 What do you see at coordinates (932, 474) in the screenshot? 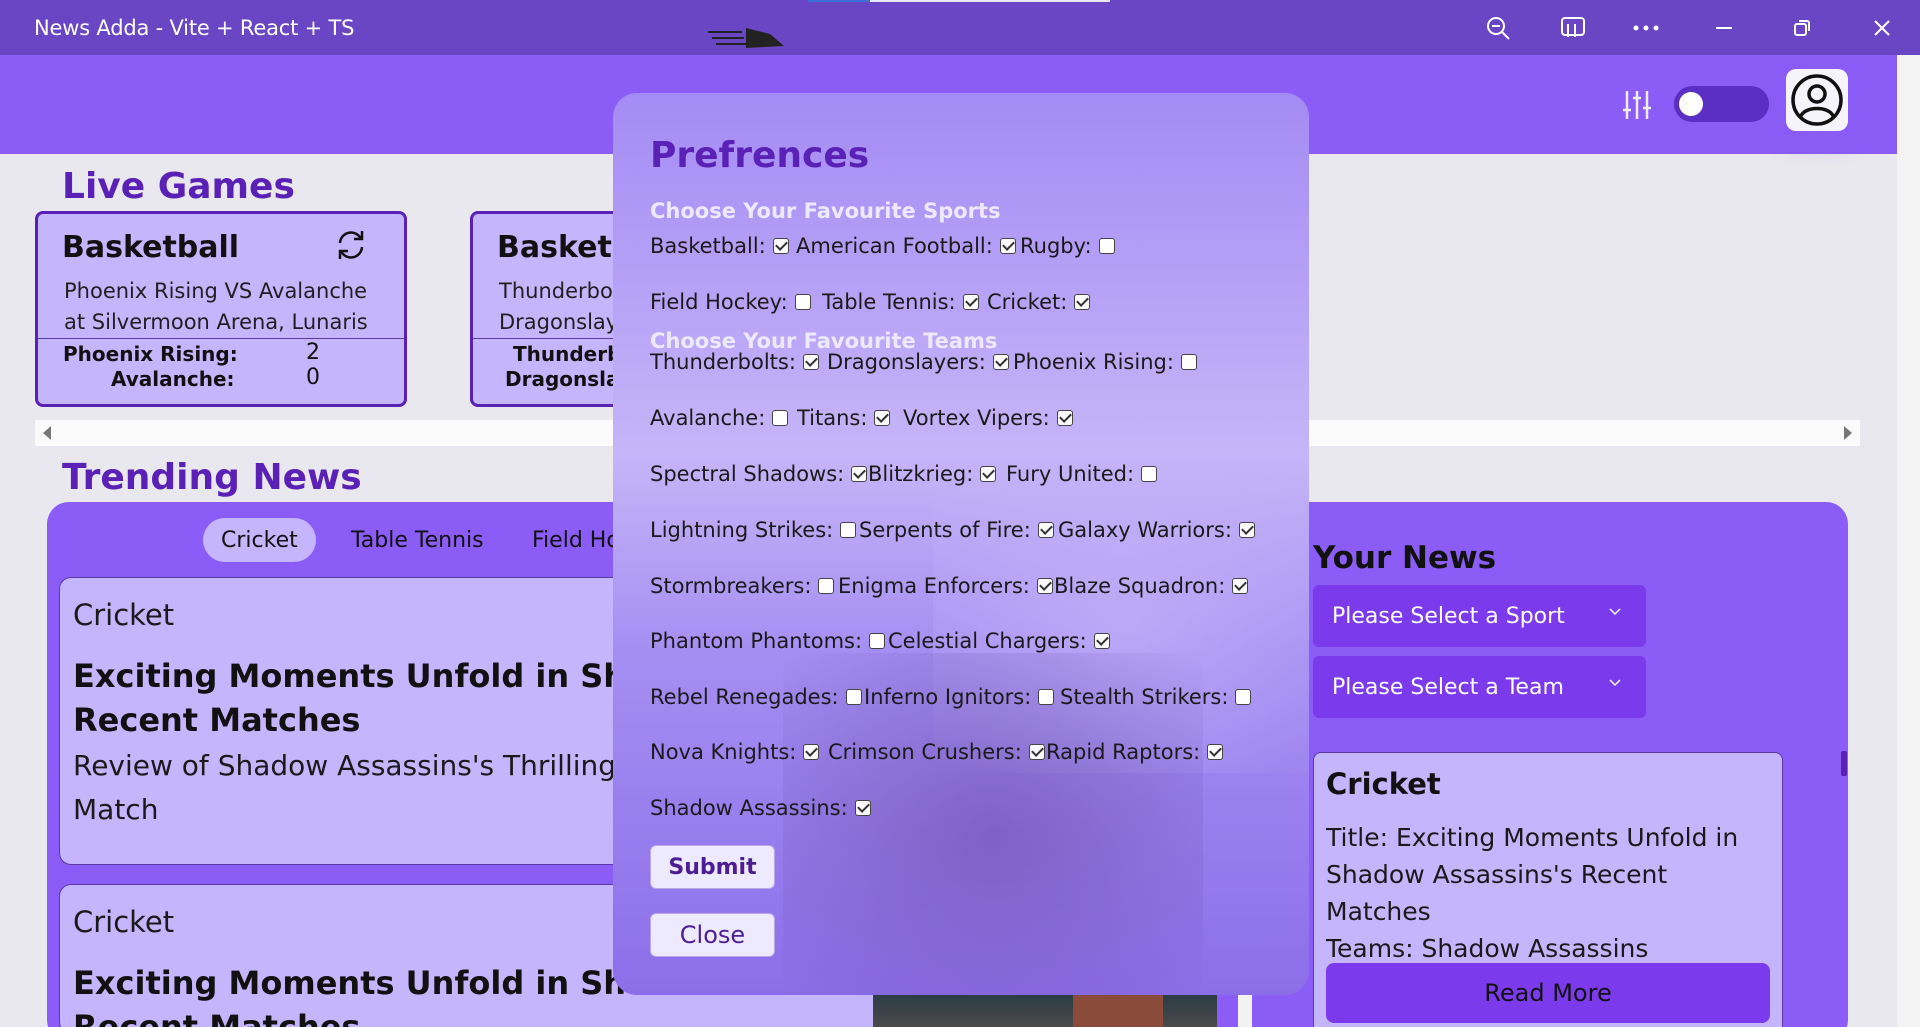
I see `pref-option-blitzkrieg: Blitzkrieg:` at bounding box center [932, 474].